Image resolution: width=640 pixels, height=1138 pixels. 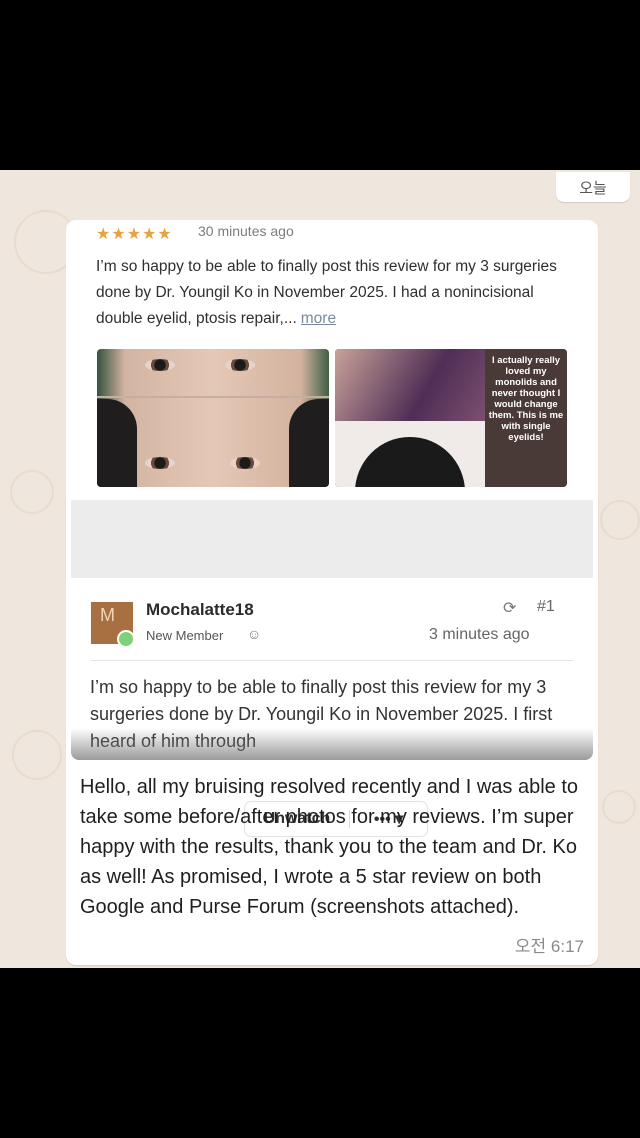 I want to click on post-time: 3 minutes ago, so click(x=479, y=634).